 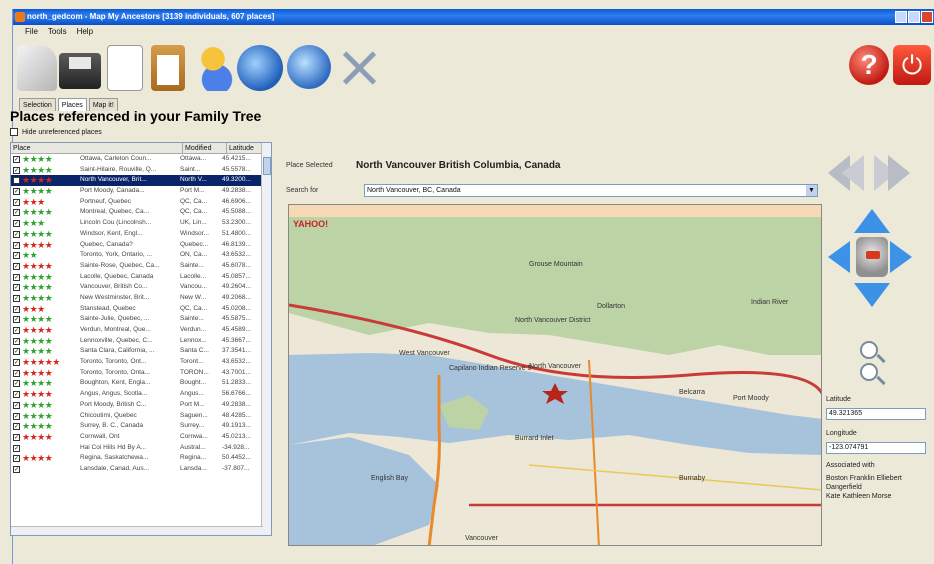 I want to click on people-icon, so click(x=213, y=68).